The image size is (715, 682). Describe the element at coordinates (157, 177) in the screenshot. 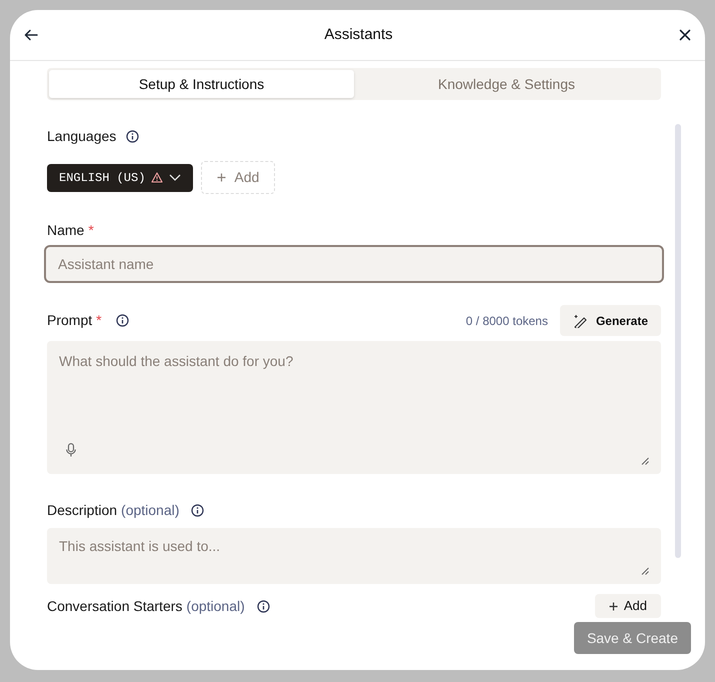

I see `warning-icon` at that location.